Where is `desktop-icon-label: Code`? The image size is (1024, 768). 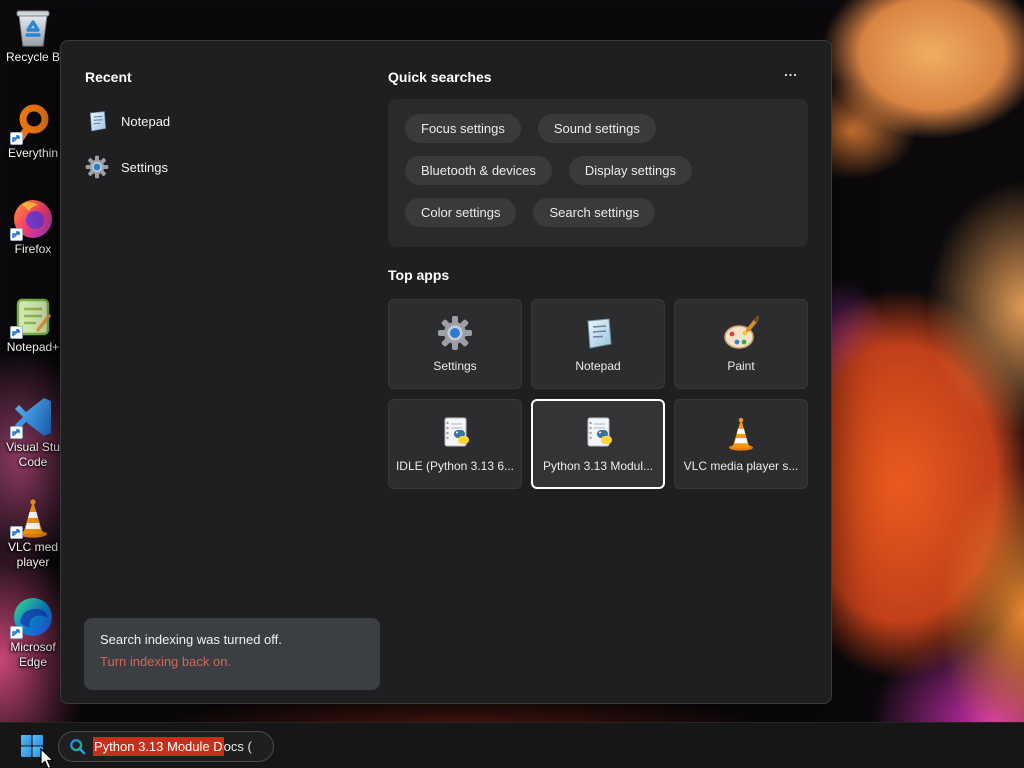 desktop-icon-label: Code is located at coordinates (33, 462).